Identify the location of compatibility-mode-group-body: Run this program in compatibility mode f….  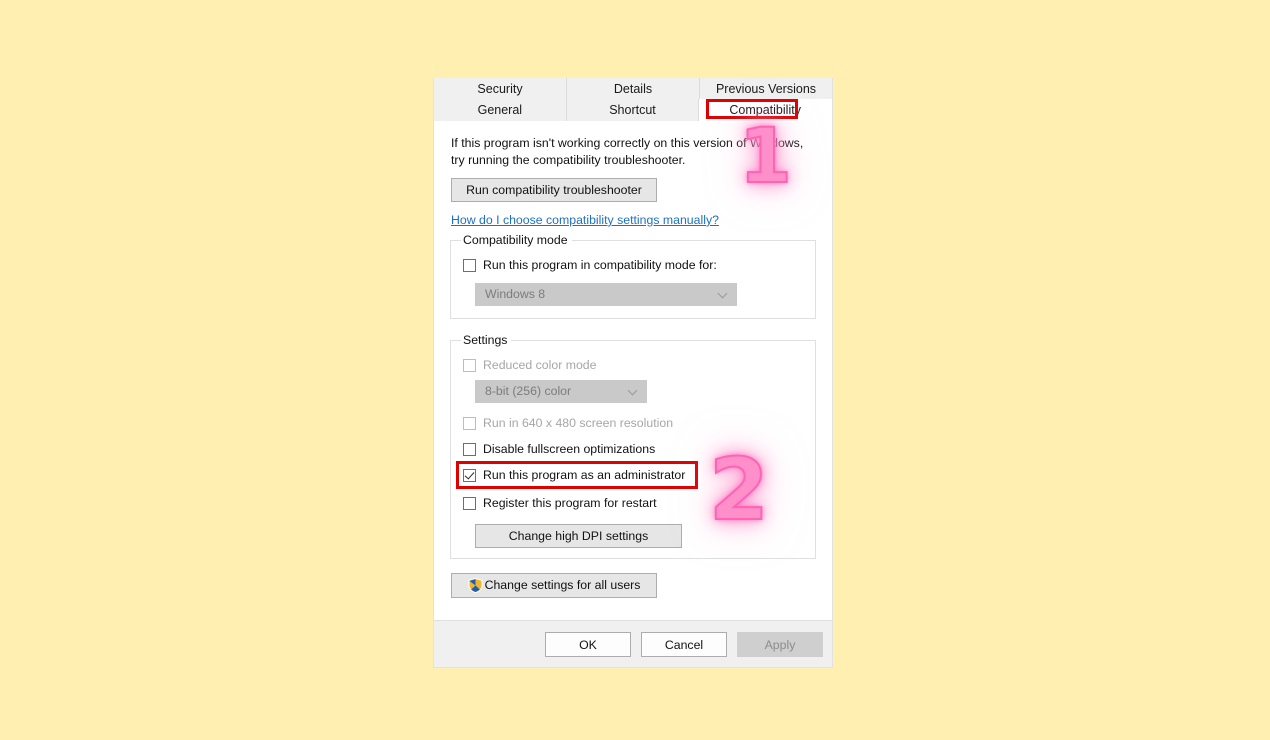
(633, 273).